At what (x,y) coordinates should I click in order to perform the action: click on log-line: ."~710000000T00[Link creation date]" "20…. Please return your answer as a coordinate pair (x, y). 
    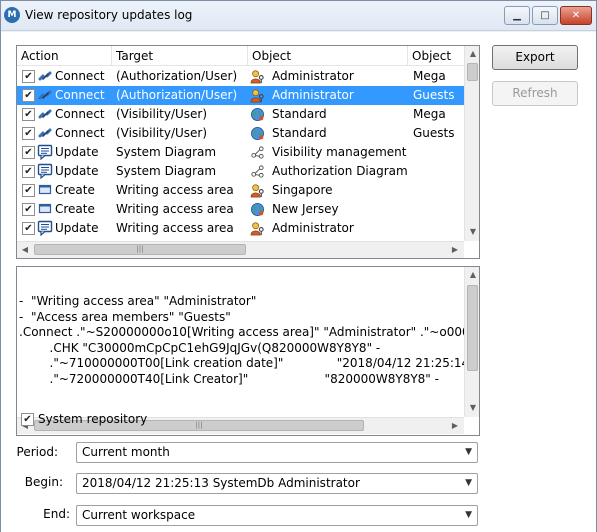
    Looking at the image, I should click on (249, 363).